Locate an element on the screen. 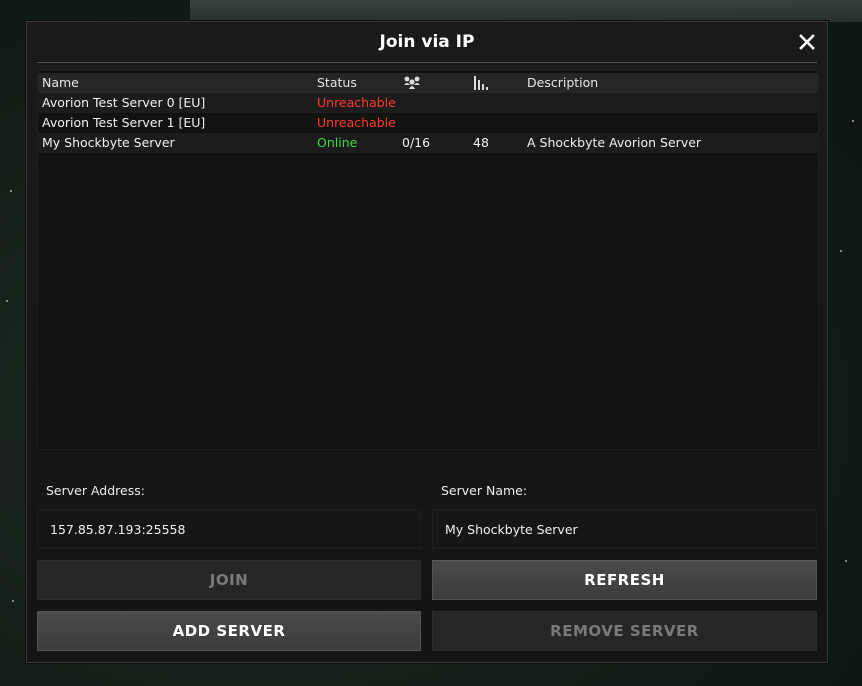 The height and width of the screenshot is (686, 862). server-name-input is located at coordinates (624, 529).